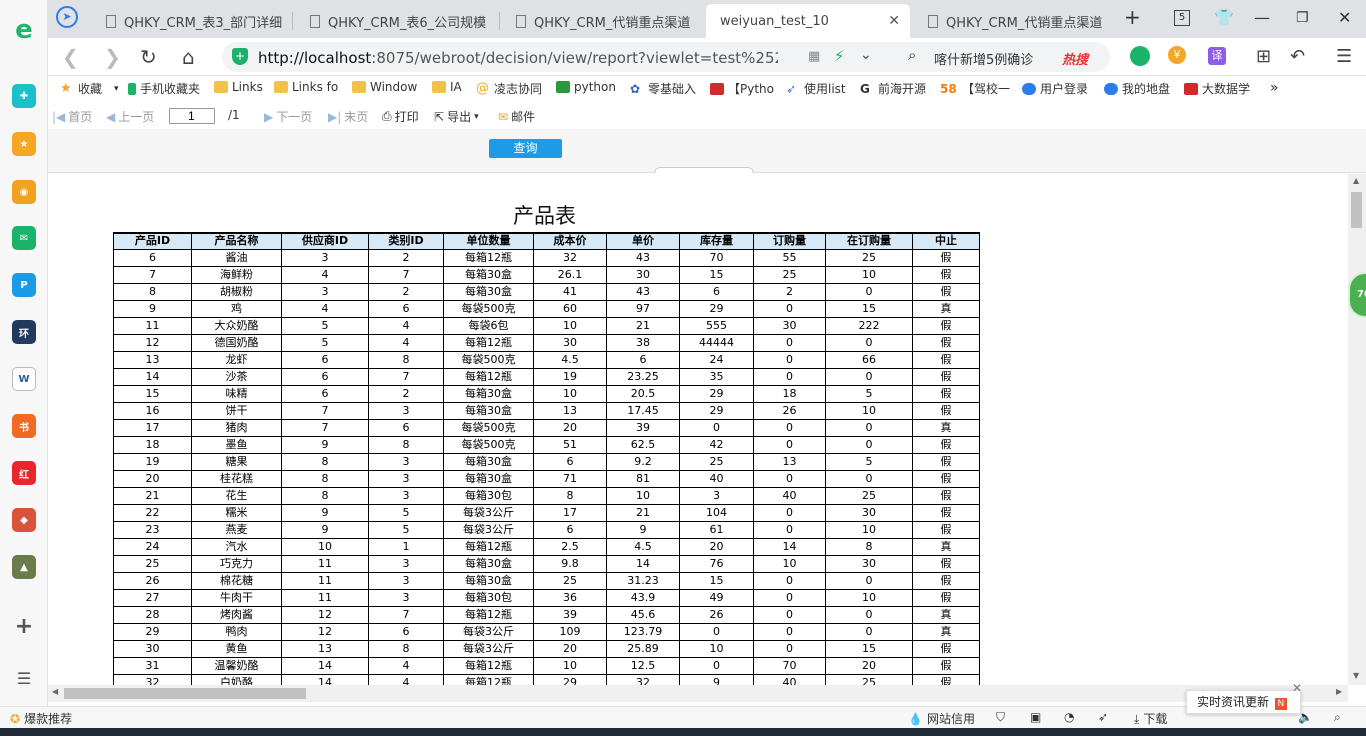 This screenshot has width=1366, height=736. Describe the element at coordinates (1356, 180) in the screenshot. I see `scroll-up-icon: ▲` at that location.